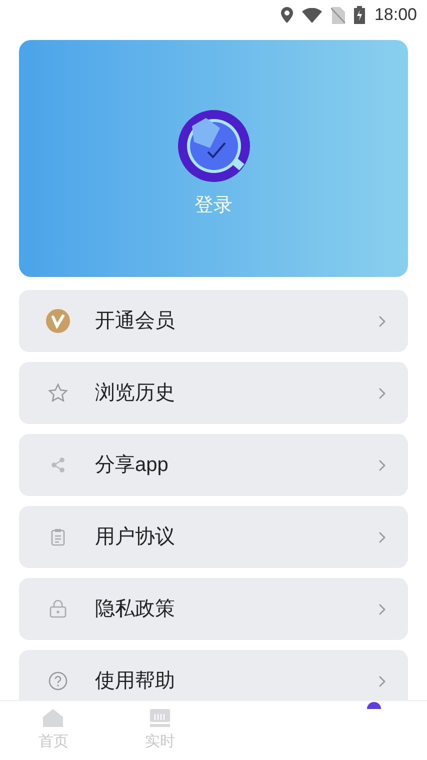  What do you see at coordinates (360, 15) in the screenshot?
I see `battery-icon` at bounding box center [360, 15].